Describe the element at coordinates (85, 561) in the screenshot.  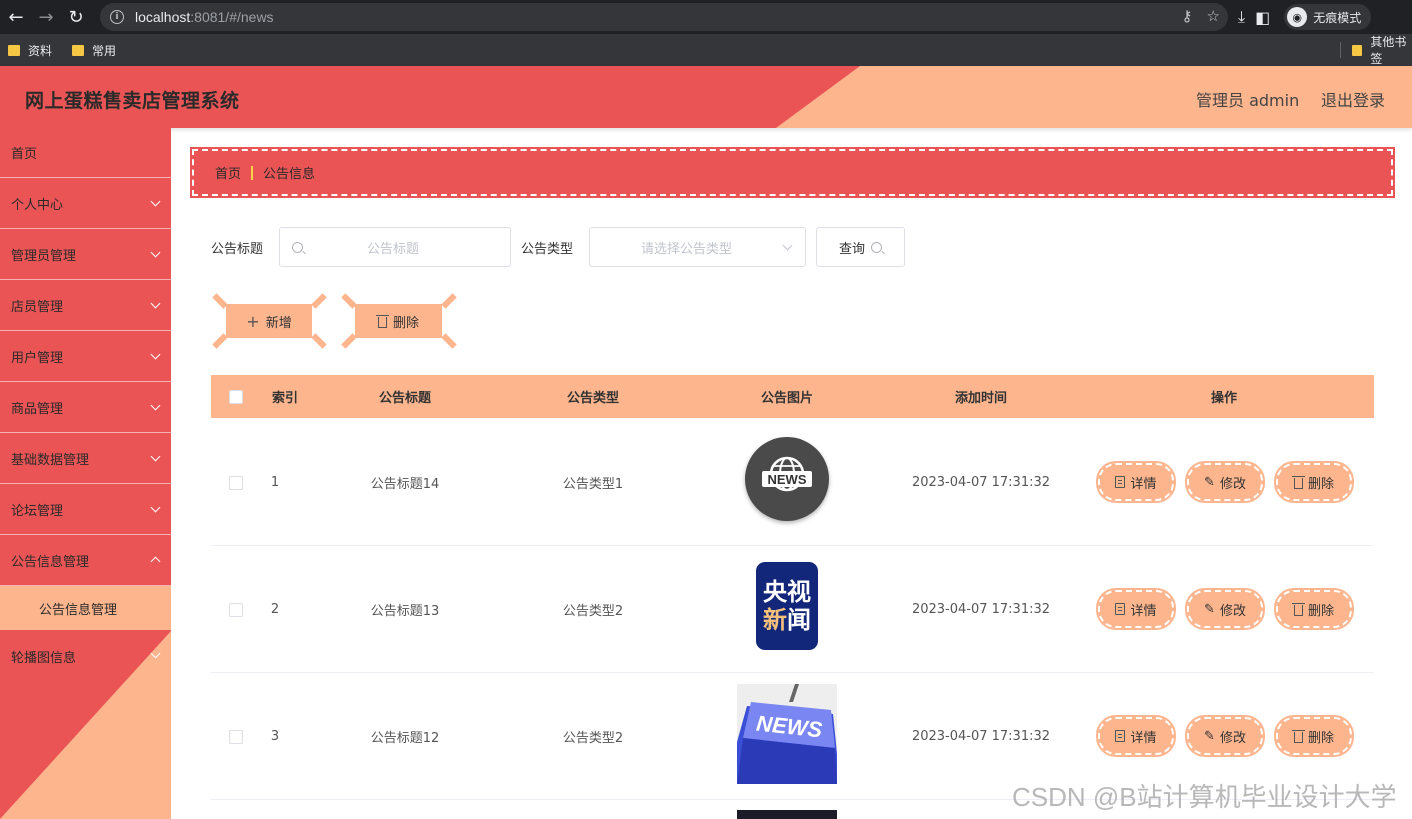
I see `sidebar-item-notices: 公告信息管理` at that location.